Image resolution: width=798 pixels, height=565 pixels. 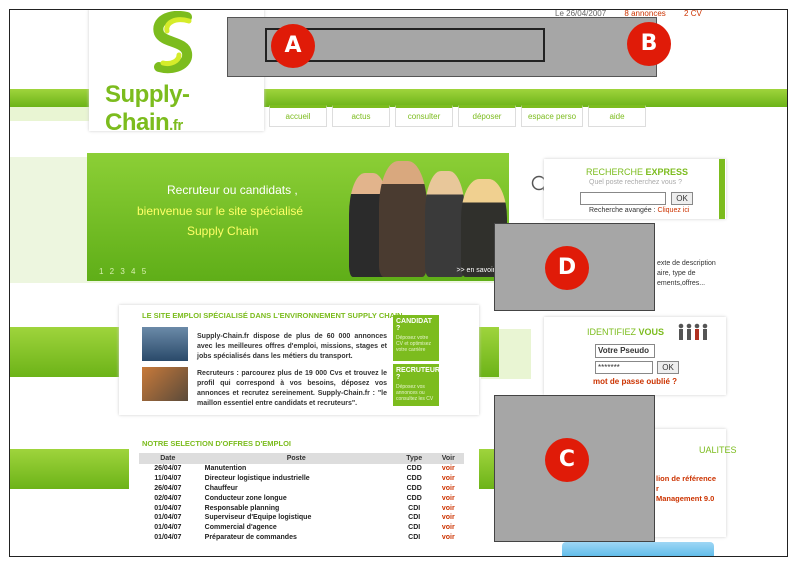 What do you see at coordinates (668, 367) in the screenshot?
I see `login-ok-button: OK` at bounding box center [668, 367].